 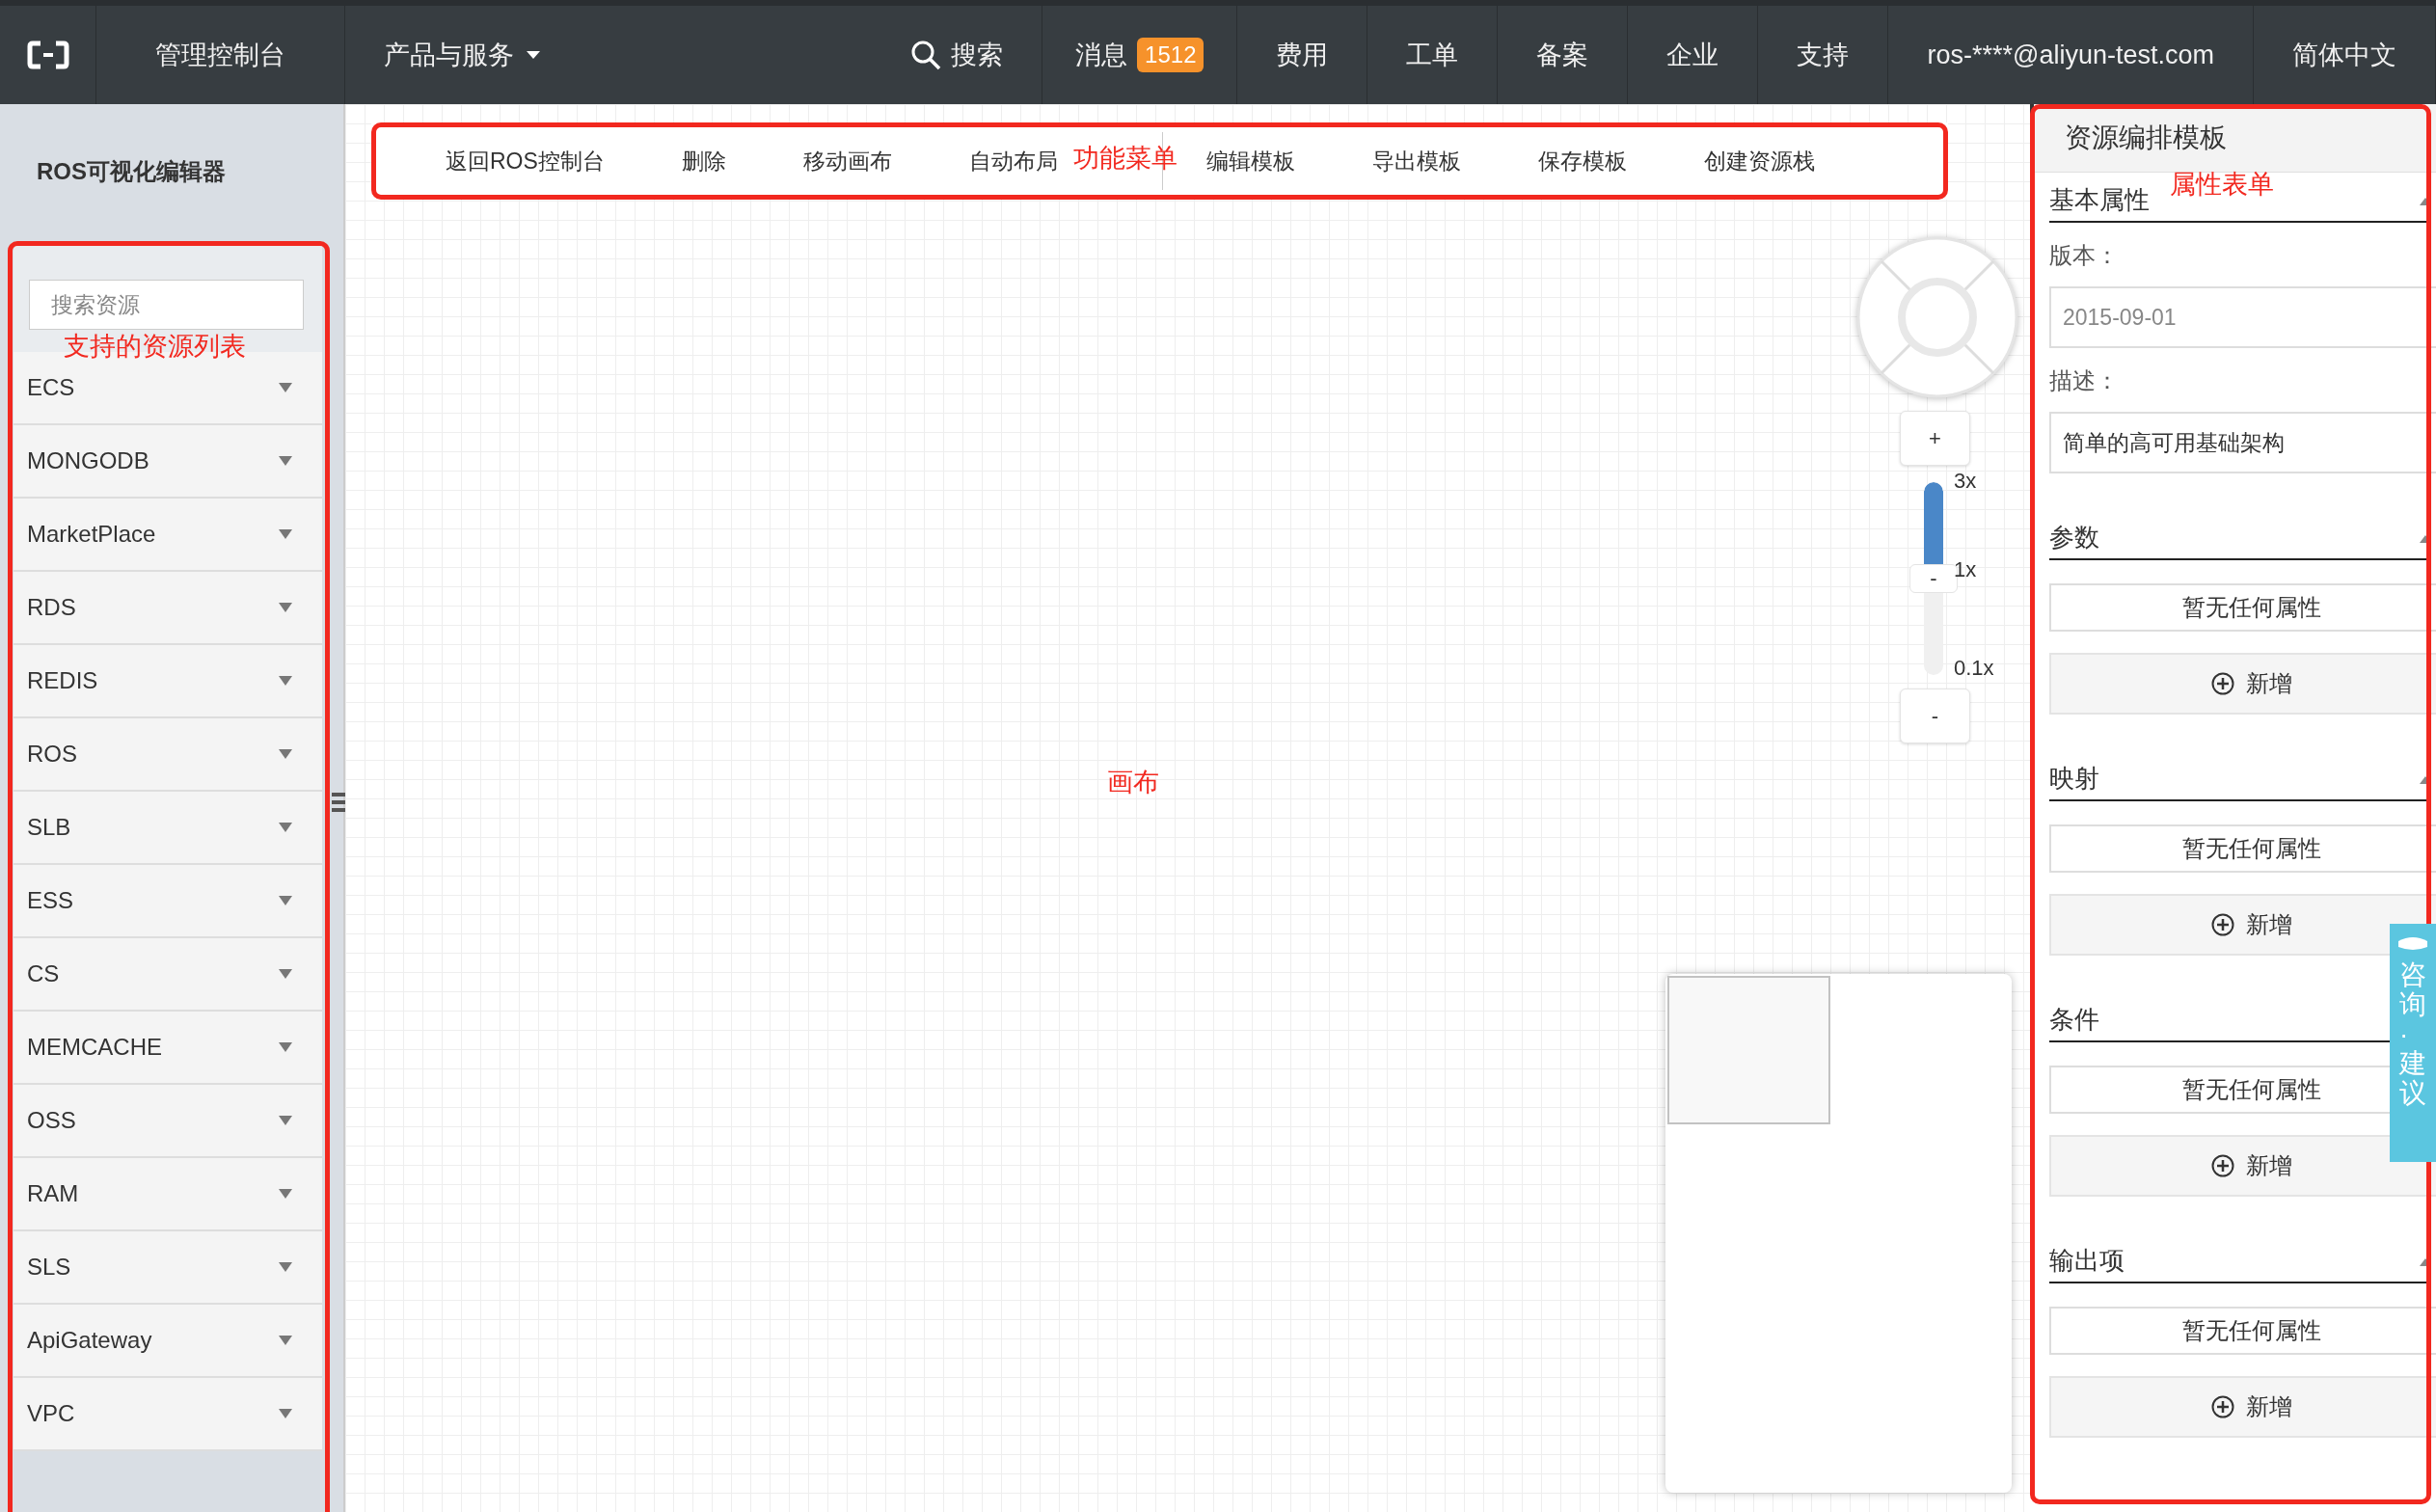 I want to click on category-label: RAM, so click(x=53, y=1193).